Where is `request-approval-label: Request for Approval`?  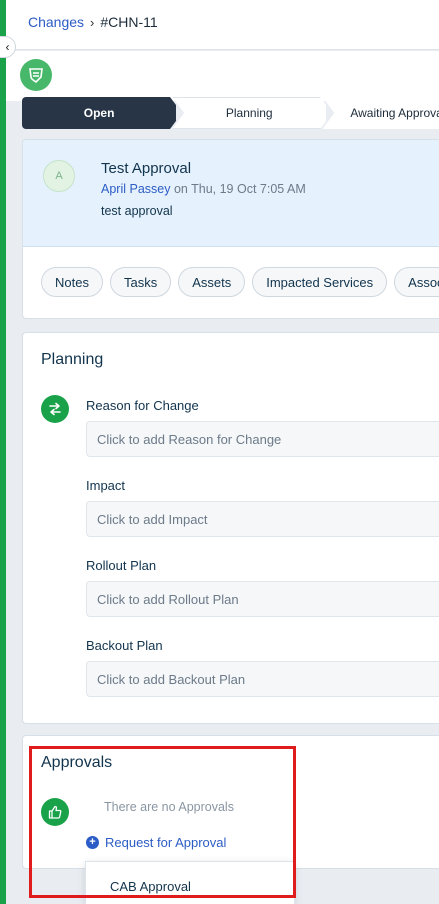 request-approval-label: Request for Approval is located at coordinates (166, 842).